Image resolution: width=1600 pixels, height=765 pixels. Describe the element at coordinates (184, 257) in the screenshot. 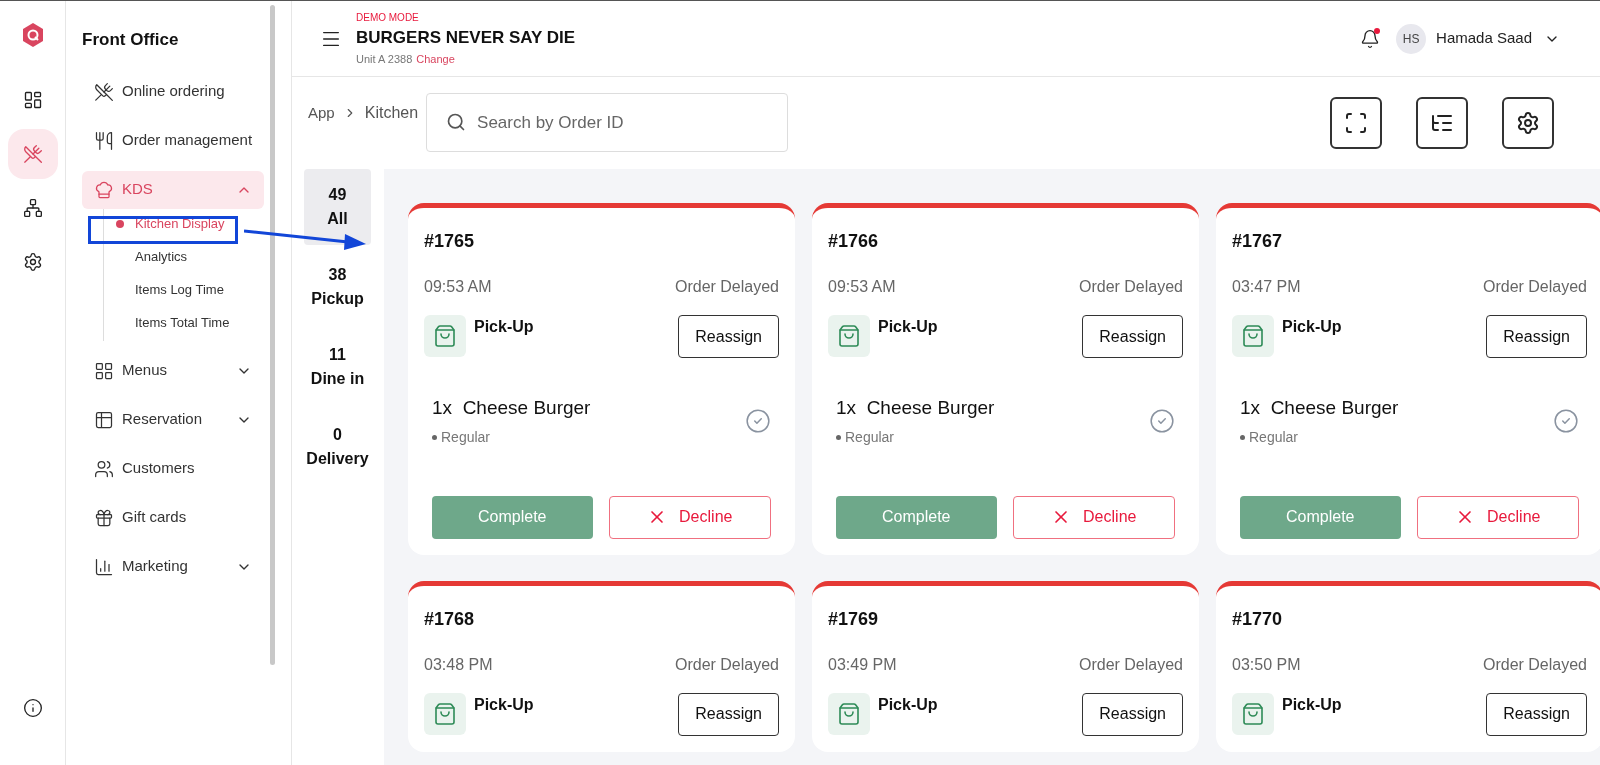

I see `subnav-item: Analytics` at that location.